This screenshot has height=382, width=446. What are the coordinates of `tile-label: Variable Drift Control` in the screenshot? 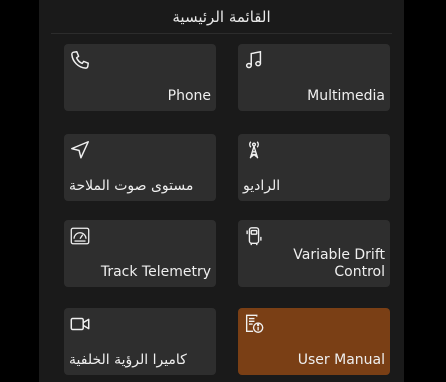 It's located at (339, 263).